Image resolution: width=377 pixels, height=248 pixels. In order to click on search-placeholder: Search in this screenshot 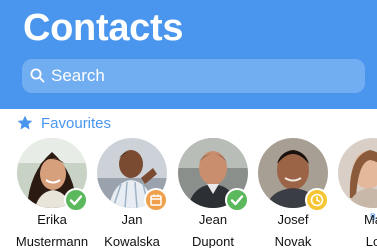, I will do `click(78, 75)`.